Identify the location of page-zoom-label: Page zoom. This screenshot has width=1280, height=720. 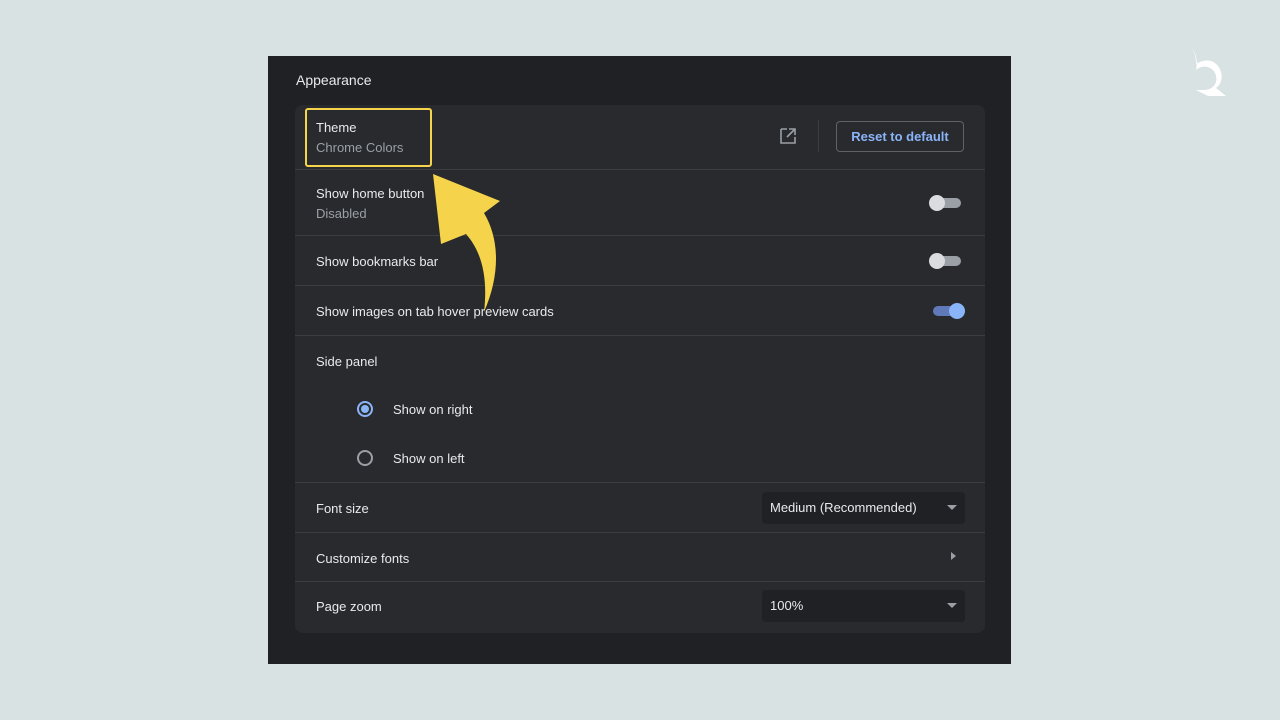
(349, 606).